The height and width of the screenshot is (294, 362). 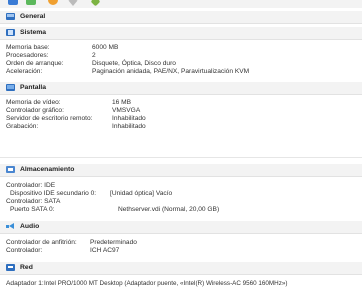 What do you see at coordinates (33, 87) in the screenshot?
I see `section-display-title: Pantalla` at bounding box center [33, 87].